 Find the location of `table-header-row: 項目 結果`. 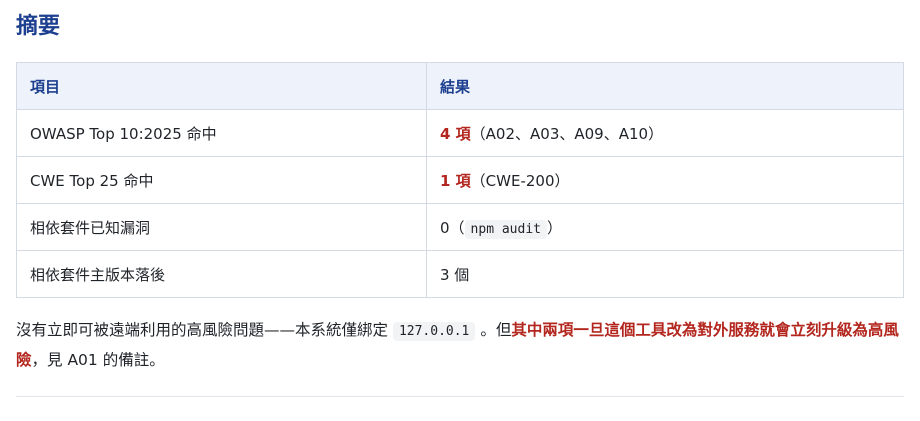

table-header-row: 項目 結果 is located at coordinates (460, 86).